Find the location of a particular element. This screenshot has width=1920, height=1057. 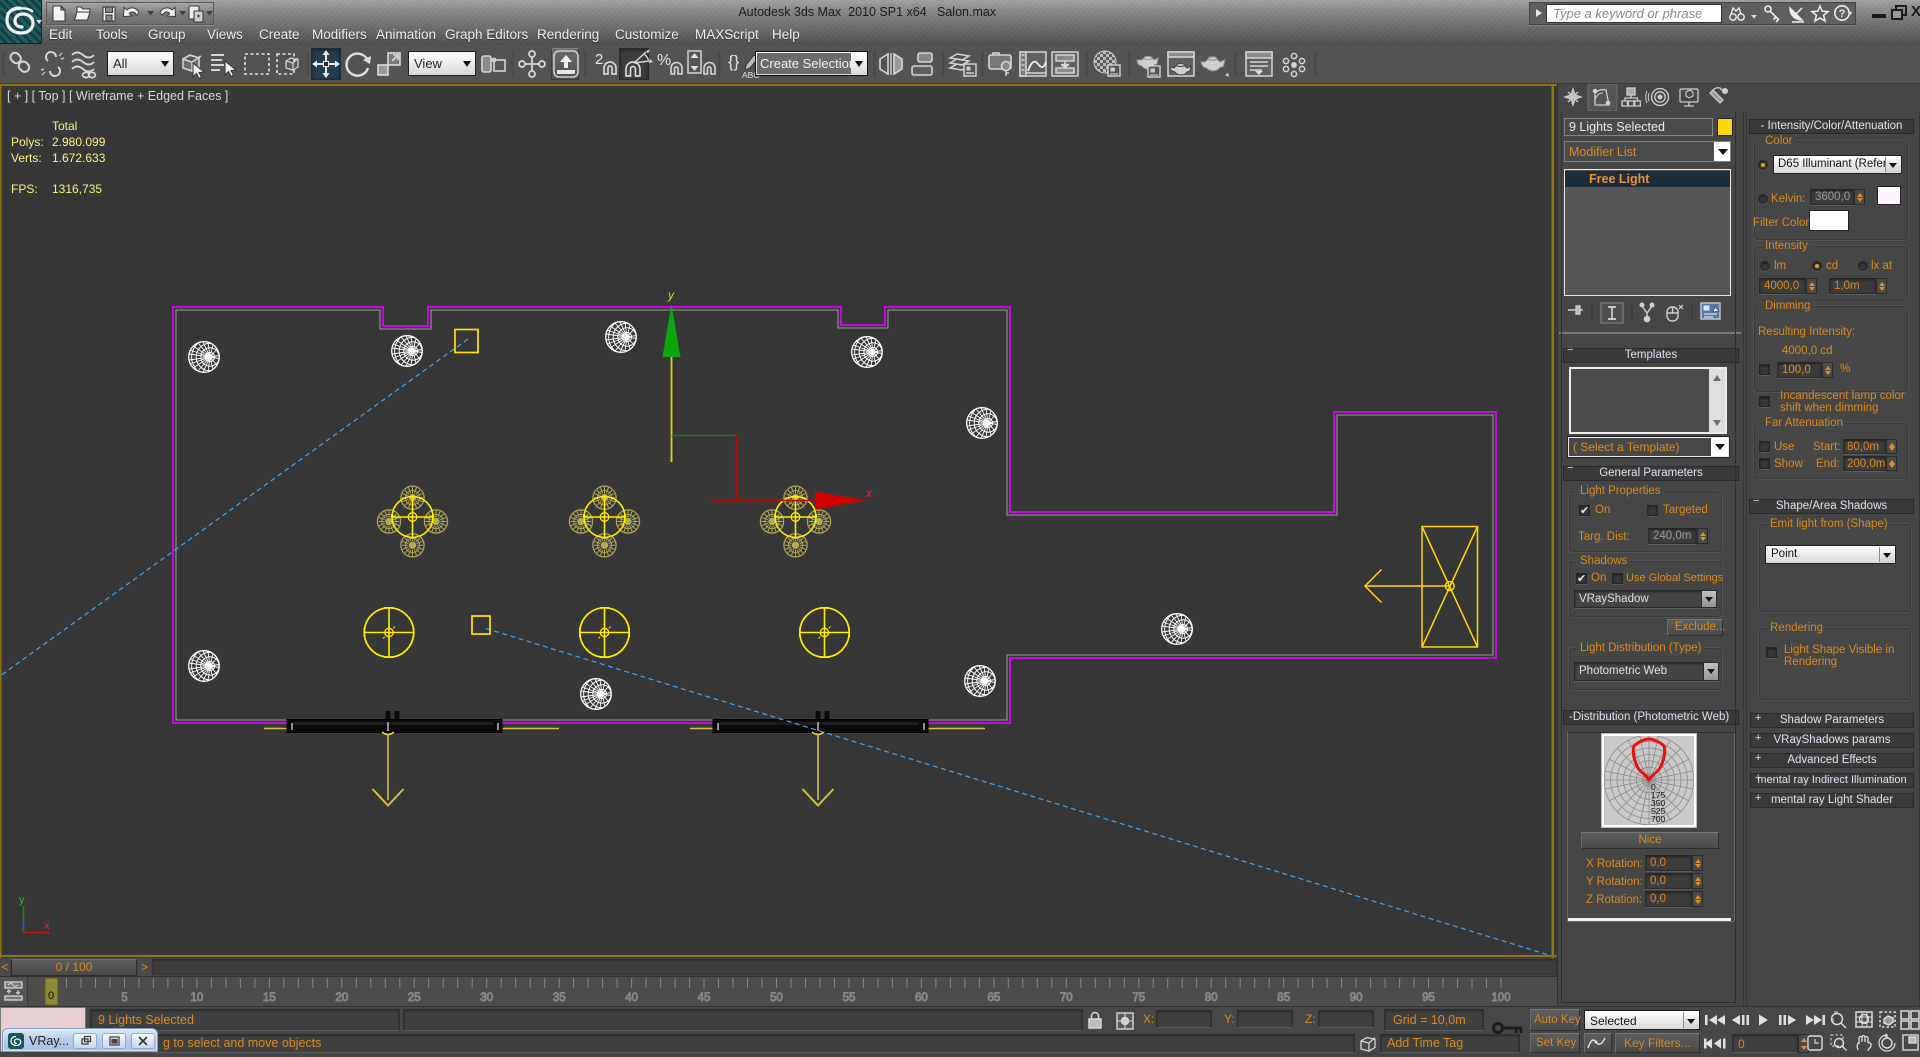

svg-text: 60 is located at coordinates (921, 998).